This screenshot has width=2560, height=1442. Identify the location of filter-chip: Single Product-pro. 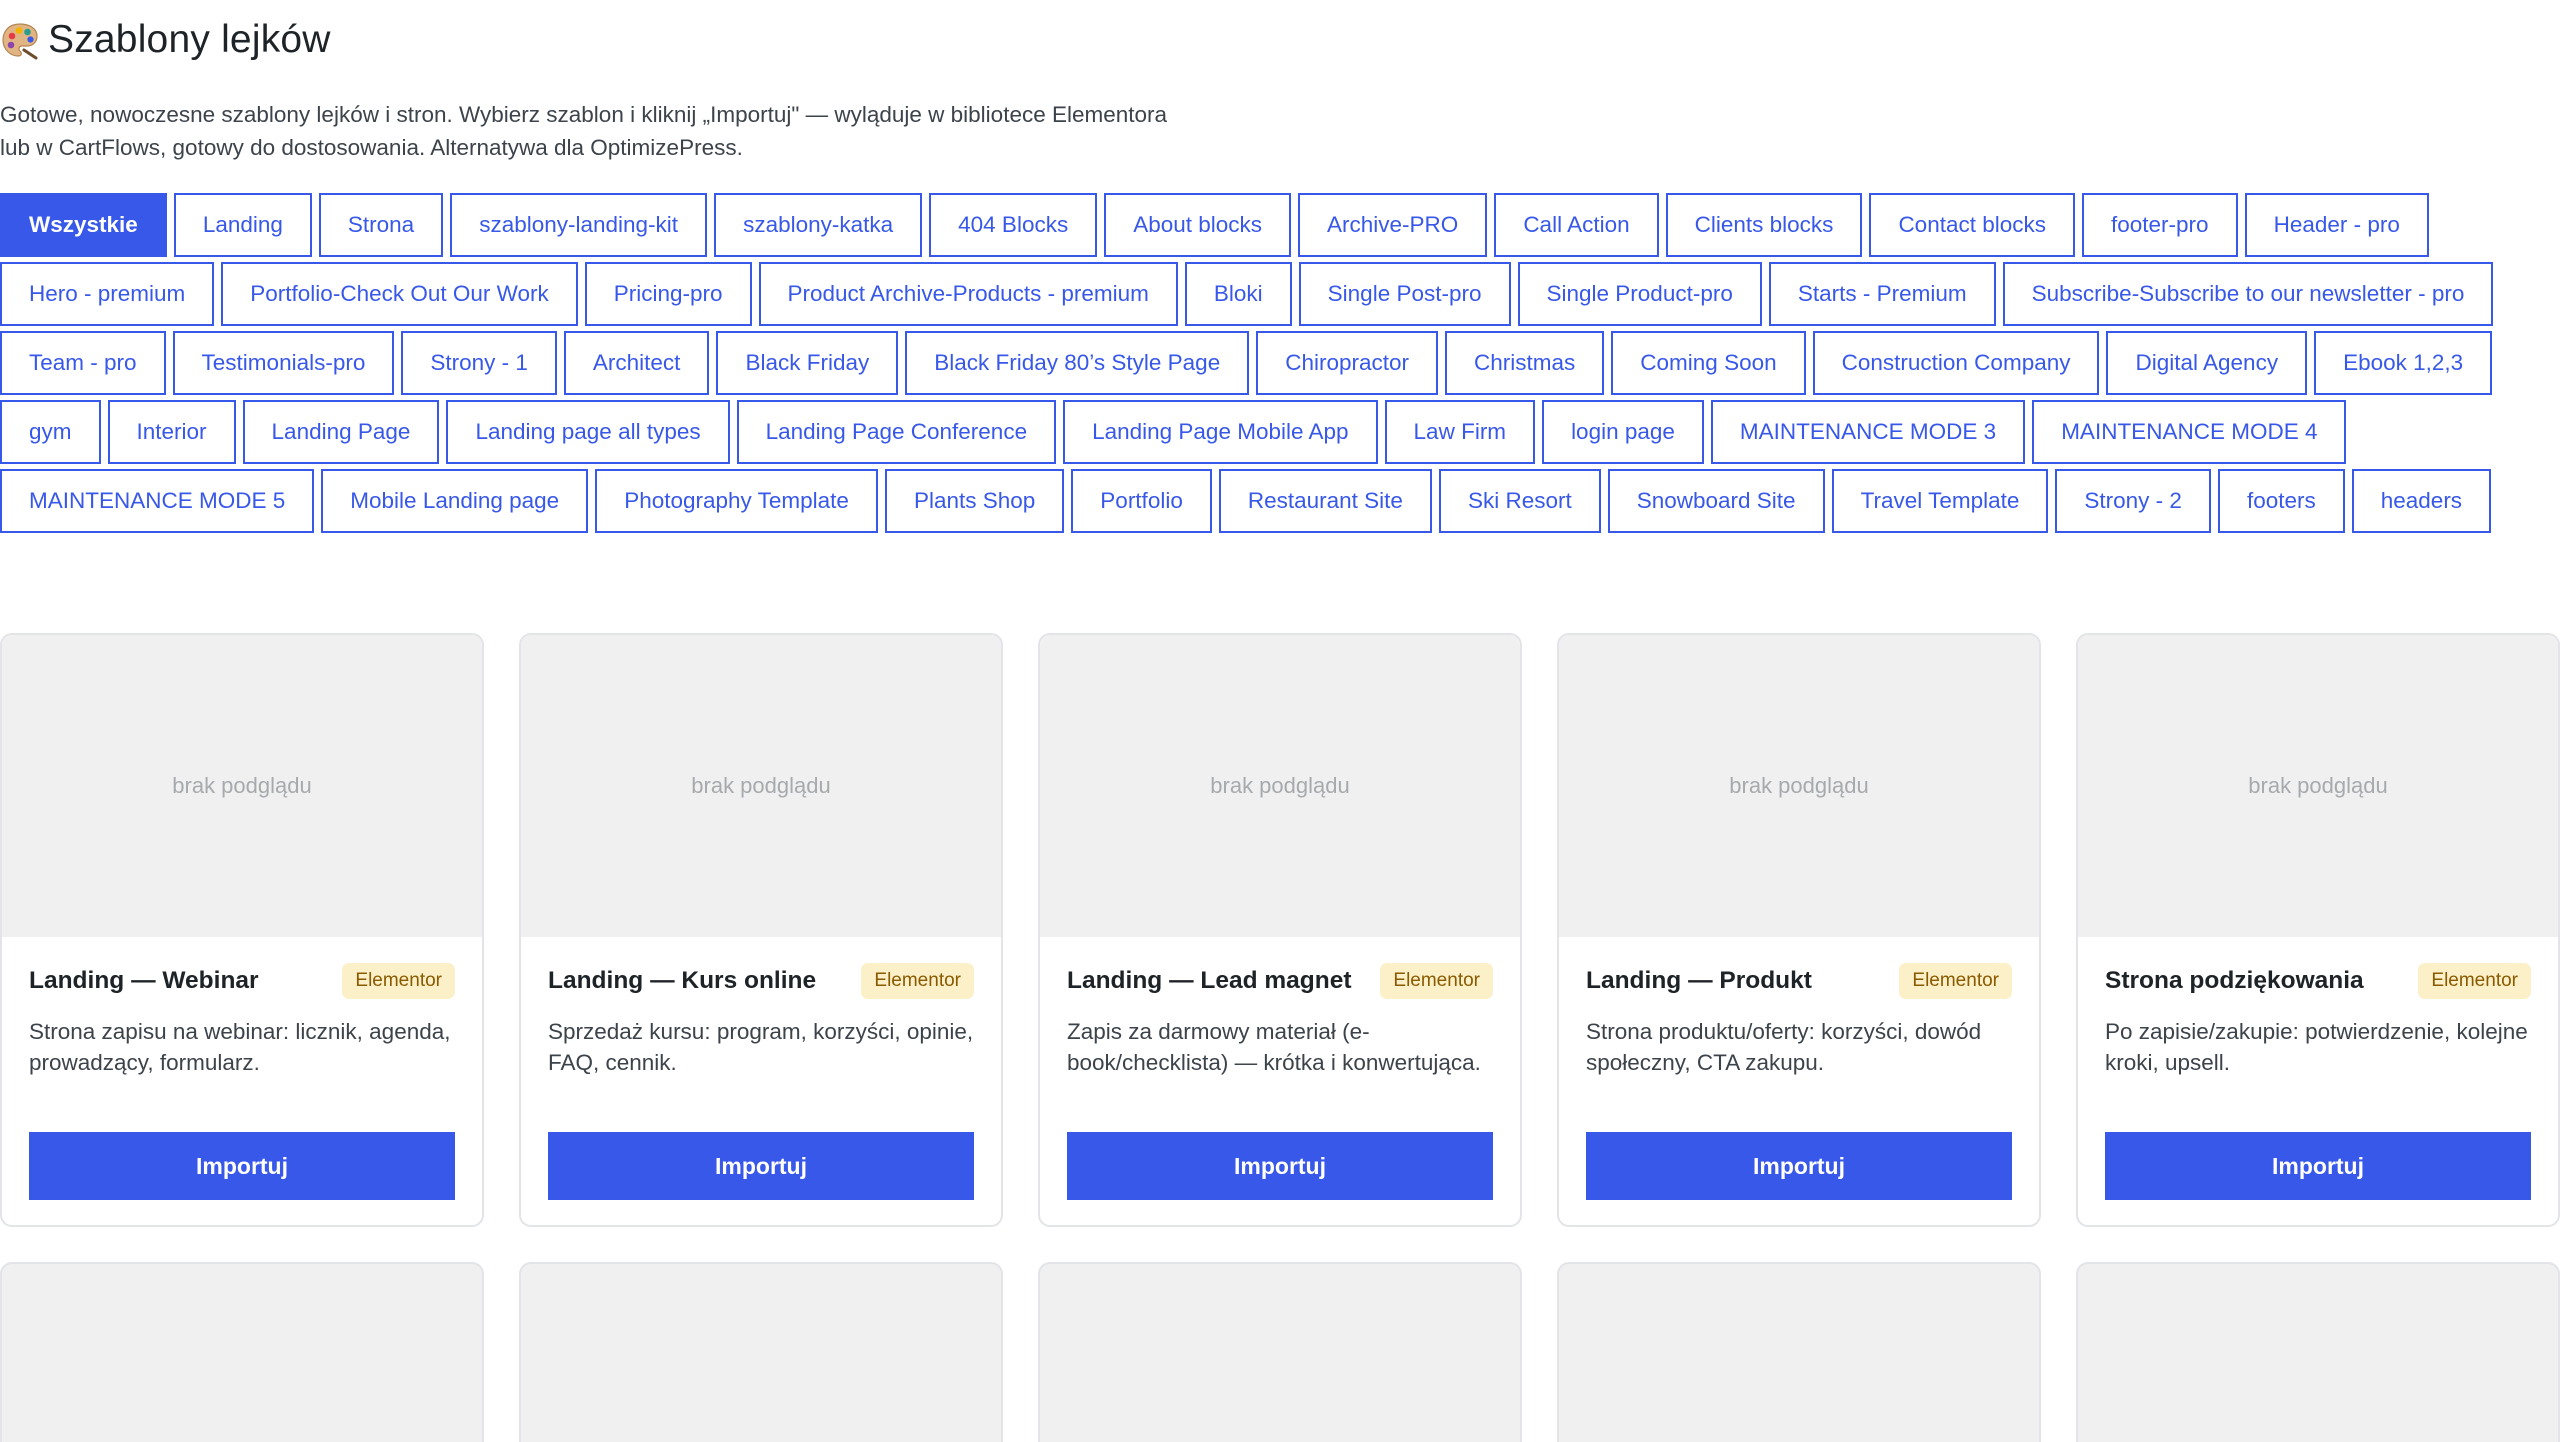
(1639, 294).